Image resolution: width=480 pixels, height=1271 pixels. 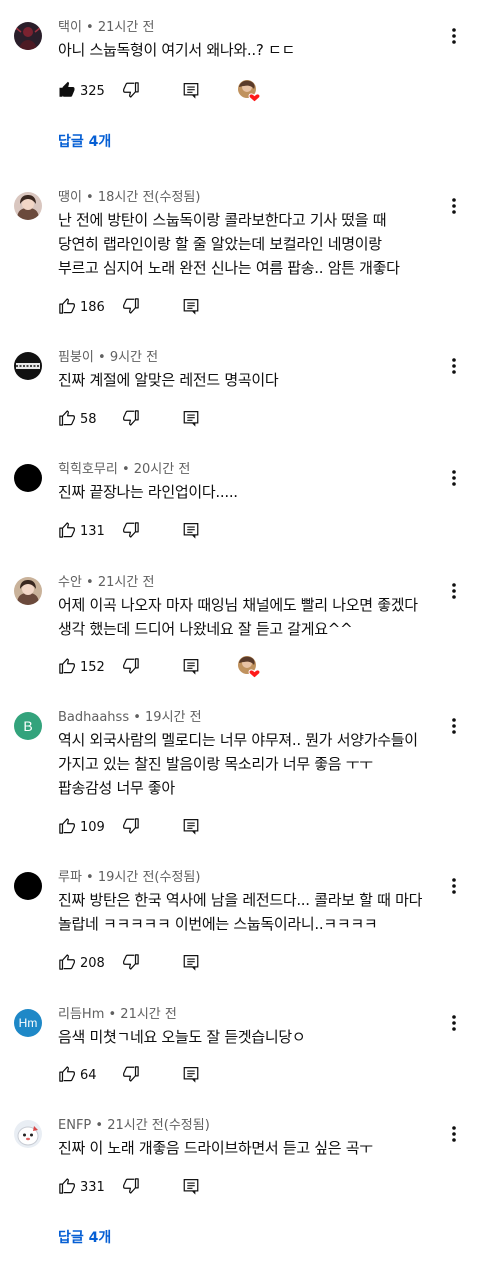 I want to click on comment-meta: 수안 • 21시간 전, so click(x=106, y=583).